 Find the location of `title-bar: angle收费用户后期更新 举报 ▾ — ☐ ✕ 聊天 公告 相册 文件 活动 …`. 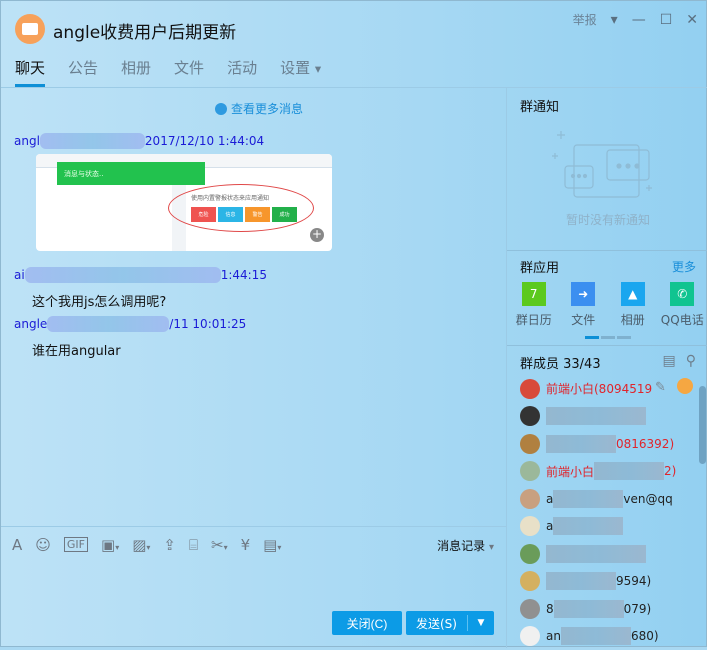

title-bar: angle收费用户后期更新 举报 ▾ — ☐ ✕ 聊天 公告 相册 文件 活动 … is located at coordinates (354, 45).